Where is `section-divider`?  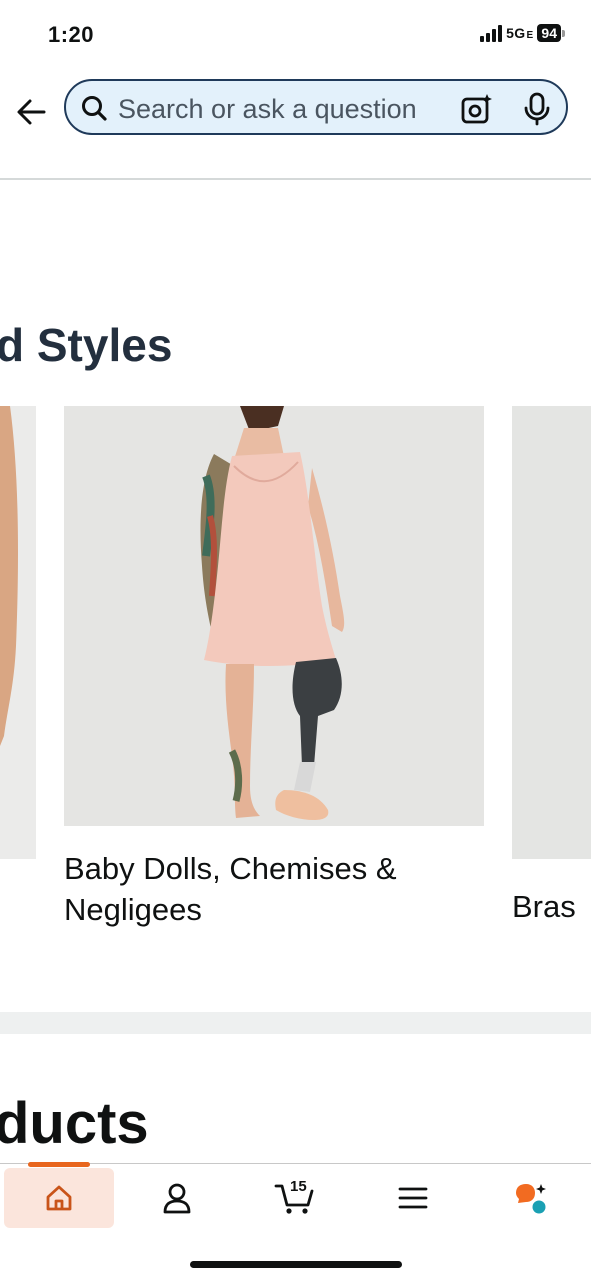
section-divider is located at coordinates (295, 1023).